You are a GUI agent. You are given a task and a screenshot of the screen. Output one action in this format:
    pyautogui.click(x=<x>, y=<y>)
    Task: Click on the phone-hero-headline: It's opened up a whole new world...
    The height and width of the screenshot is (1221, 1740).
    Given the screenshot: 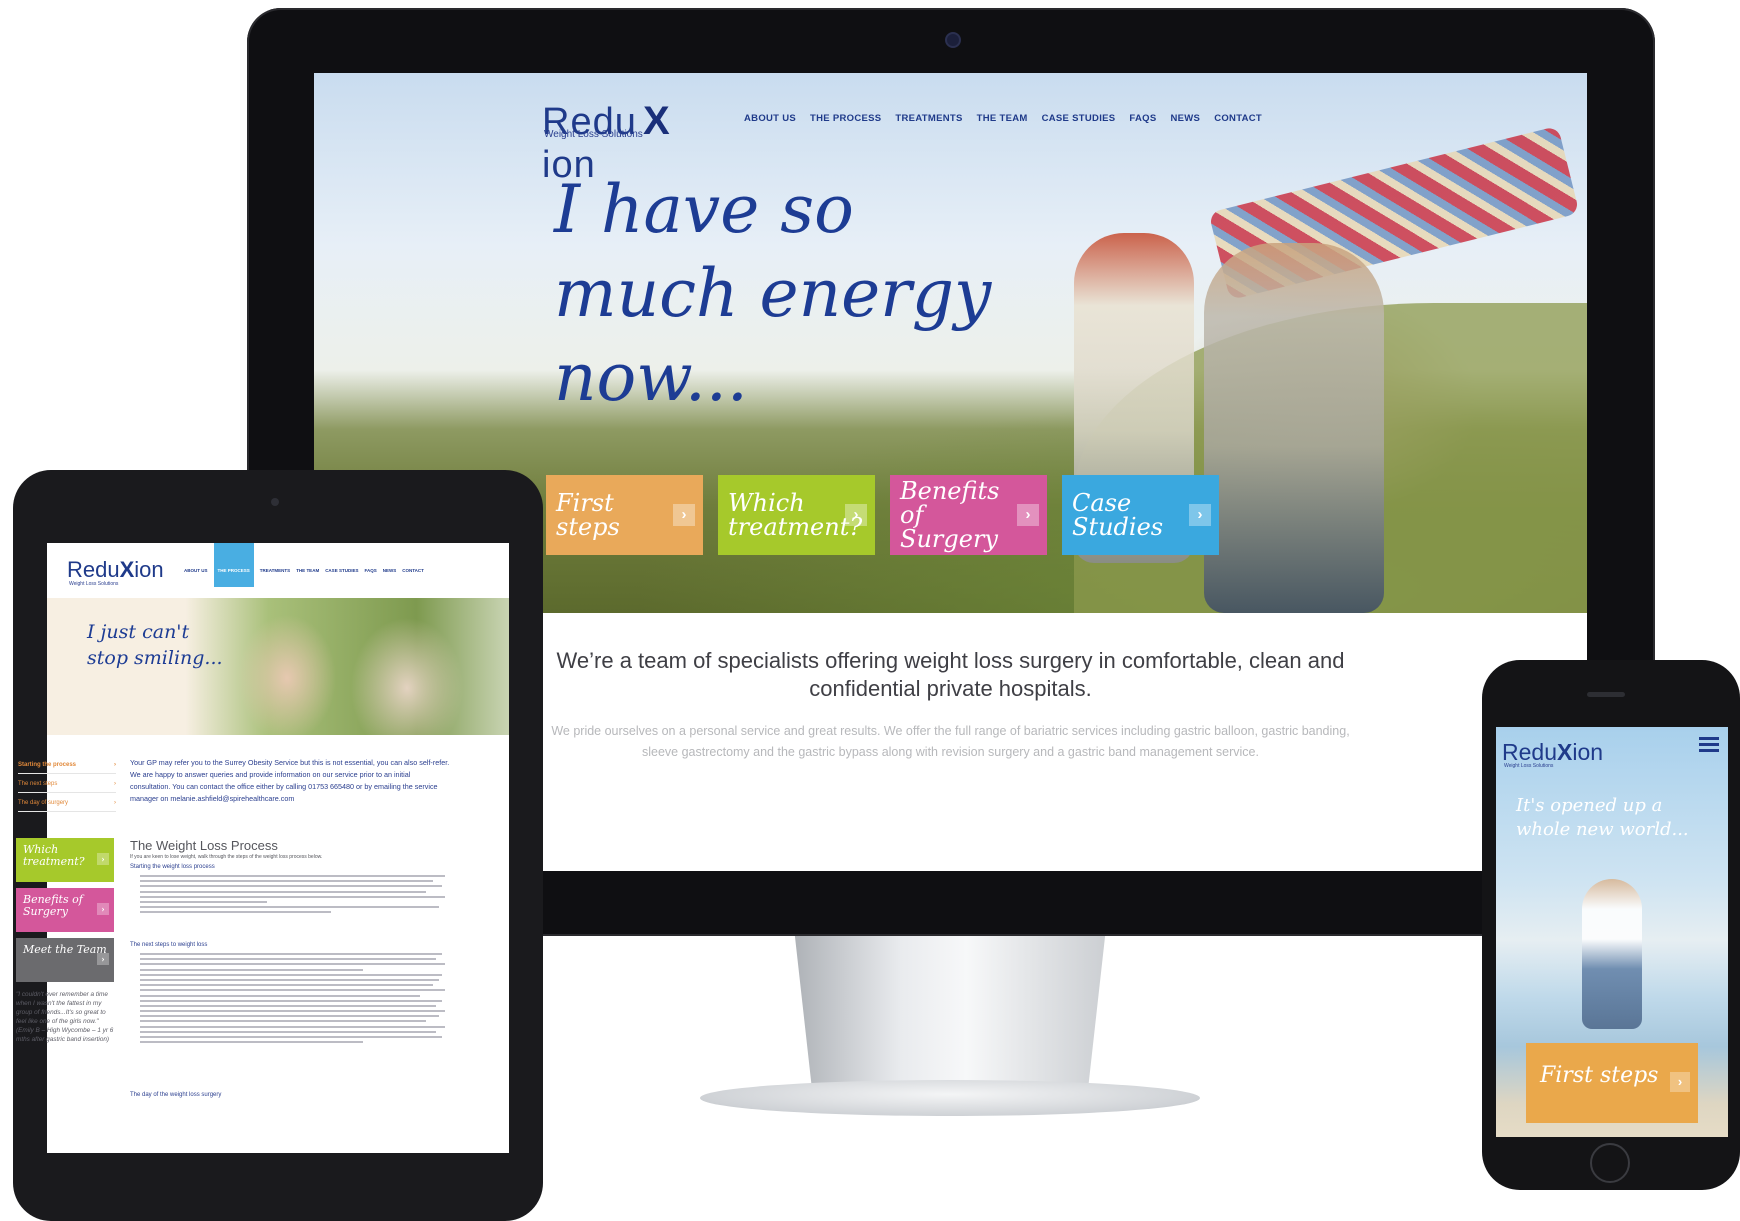 What is the action you would take?
    pyautogui.click(x=1602, y=817)
    